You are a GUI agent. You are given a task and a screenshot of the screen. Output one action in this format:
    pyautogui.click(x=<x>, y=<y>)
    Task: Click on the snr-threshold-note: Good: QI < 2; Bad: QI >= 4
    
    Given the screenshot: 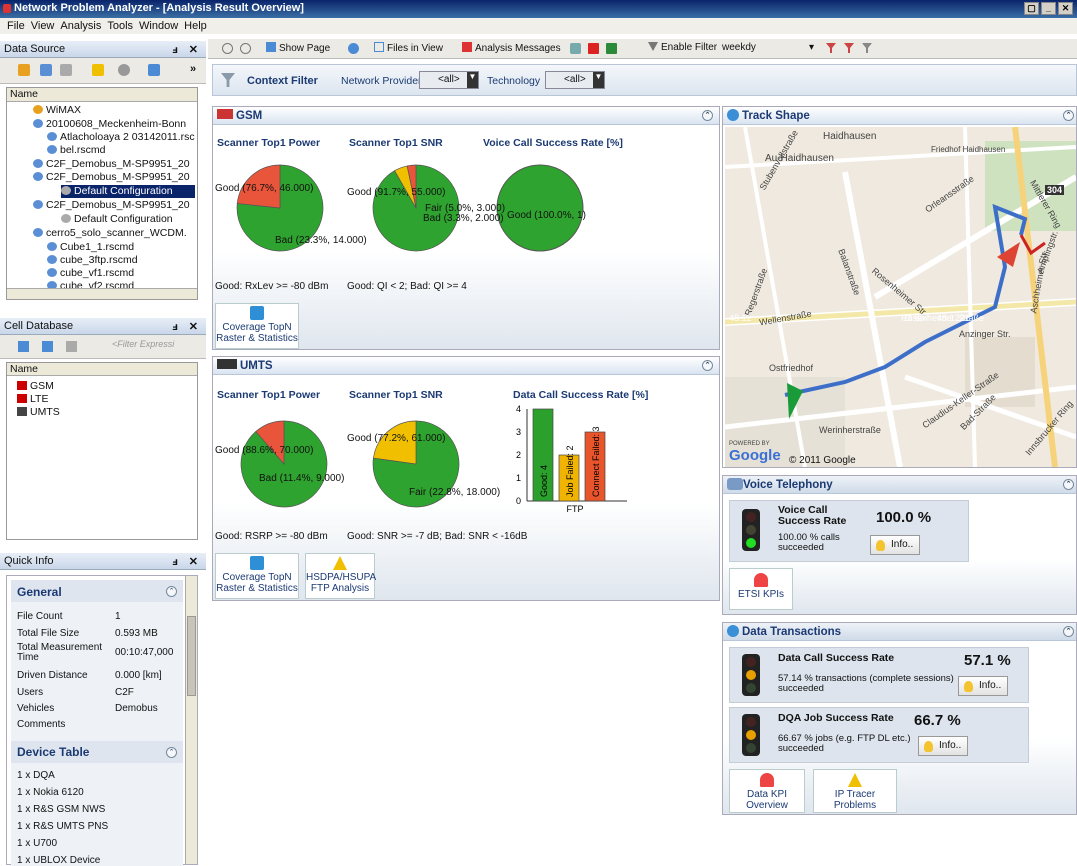 What is the action you would take?
    pyautogui.click(x=407, y=286)
    